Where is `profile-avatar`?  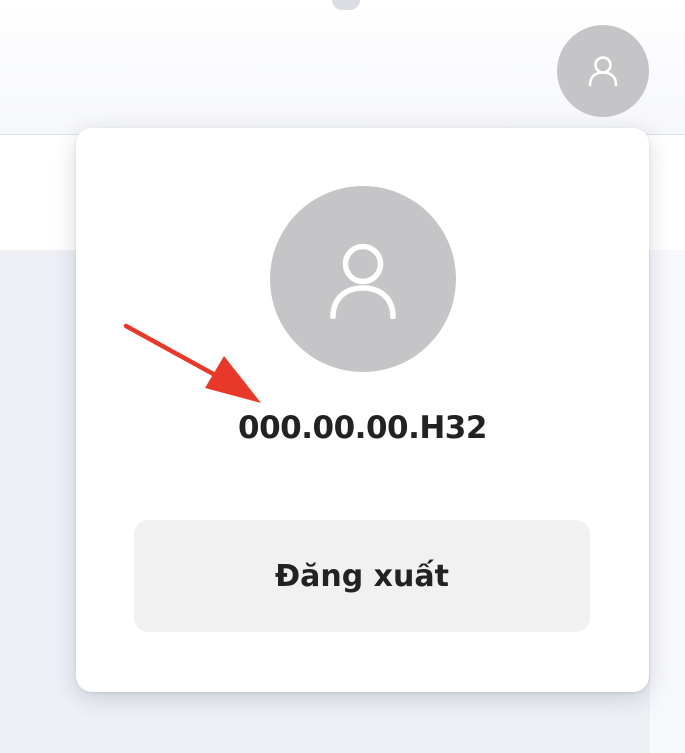 profile-avatar is located at coordinates (363, 279).